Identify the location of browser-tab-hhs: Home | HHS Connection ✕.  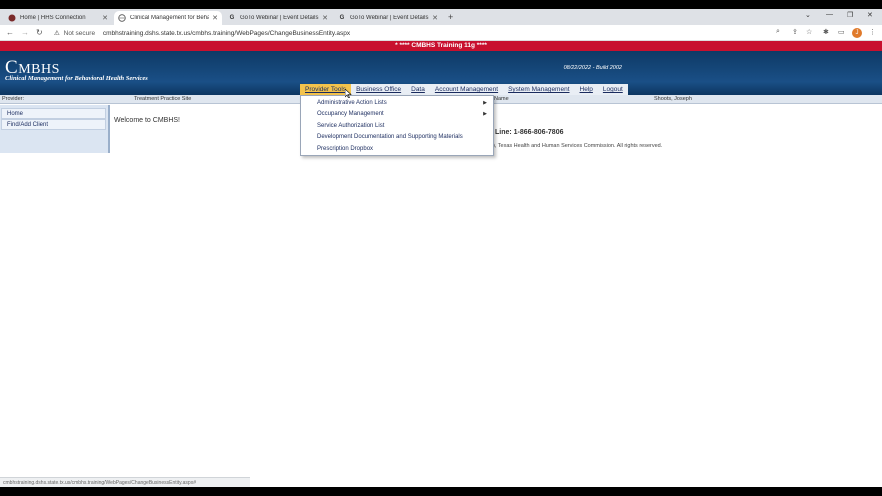
(58, 18).